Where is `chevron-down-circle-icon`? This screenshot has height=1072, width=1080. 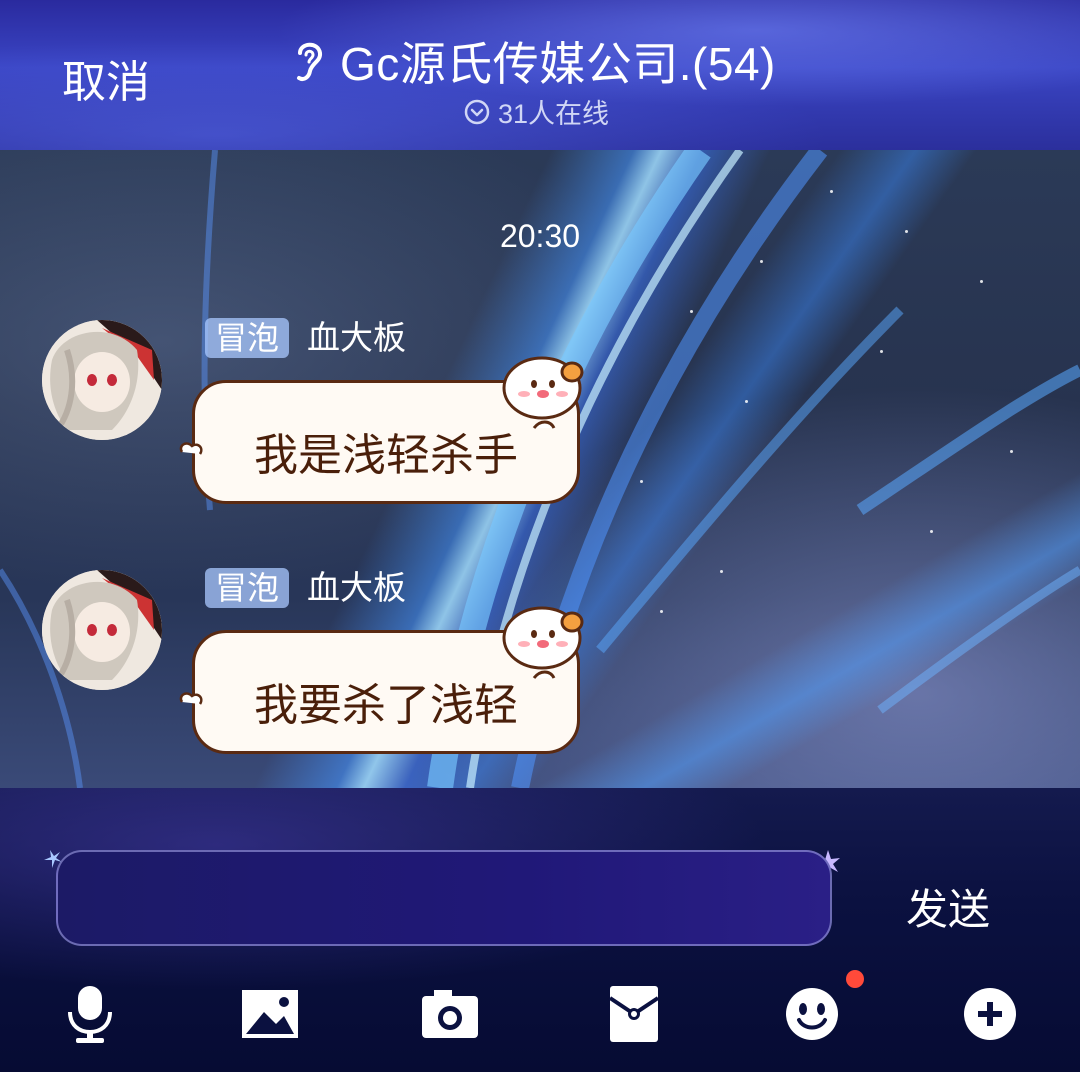
chevron-down-circle-icon is located at coordinates (477, 111).